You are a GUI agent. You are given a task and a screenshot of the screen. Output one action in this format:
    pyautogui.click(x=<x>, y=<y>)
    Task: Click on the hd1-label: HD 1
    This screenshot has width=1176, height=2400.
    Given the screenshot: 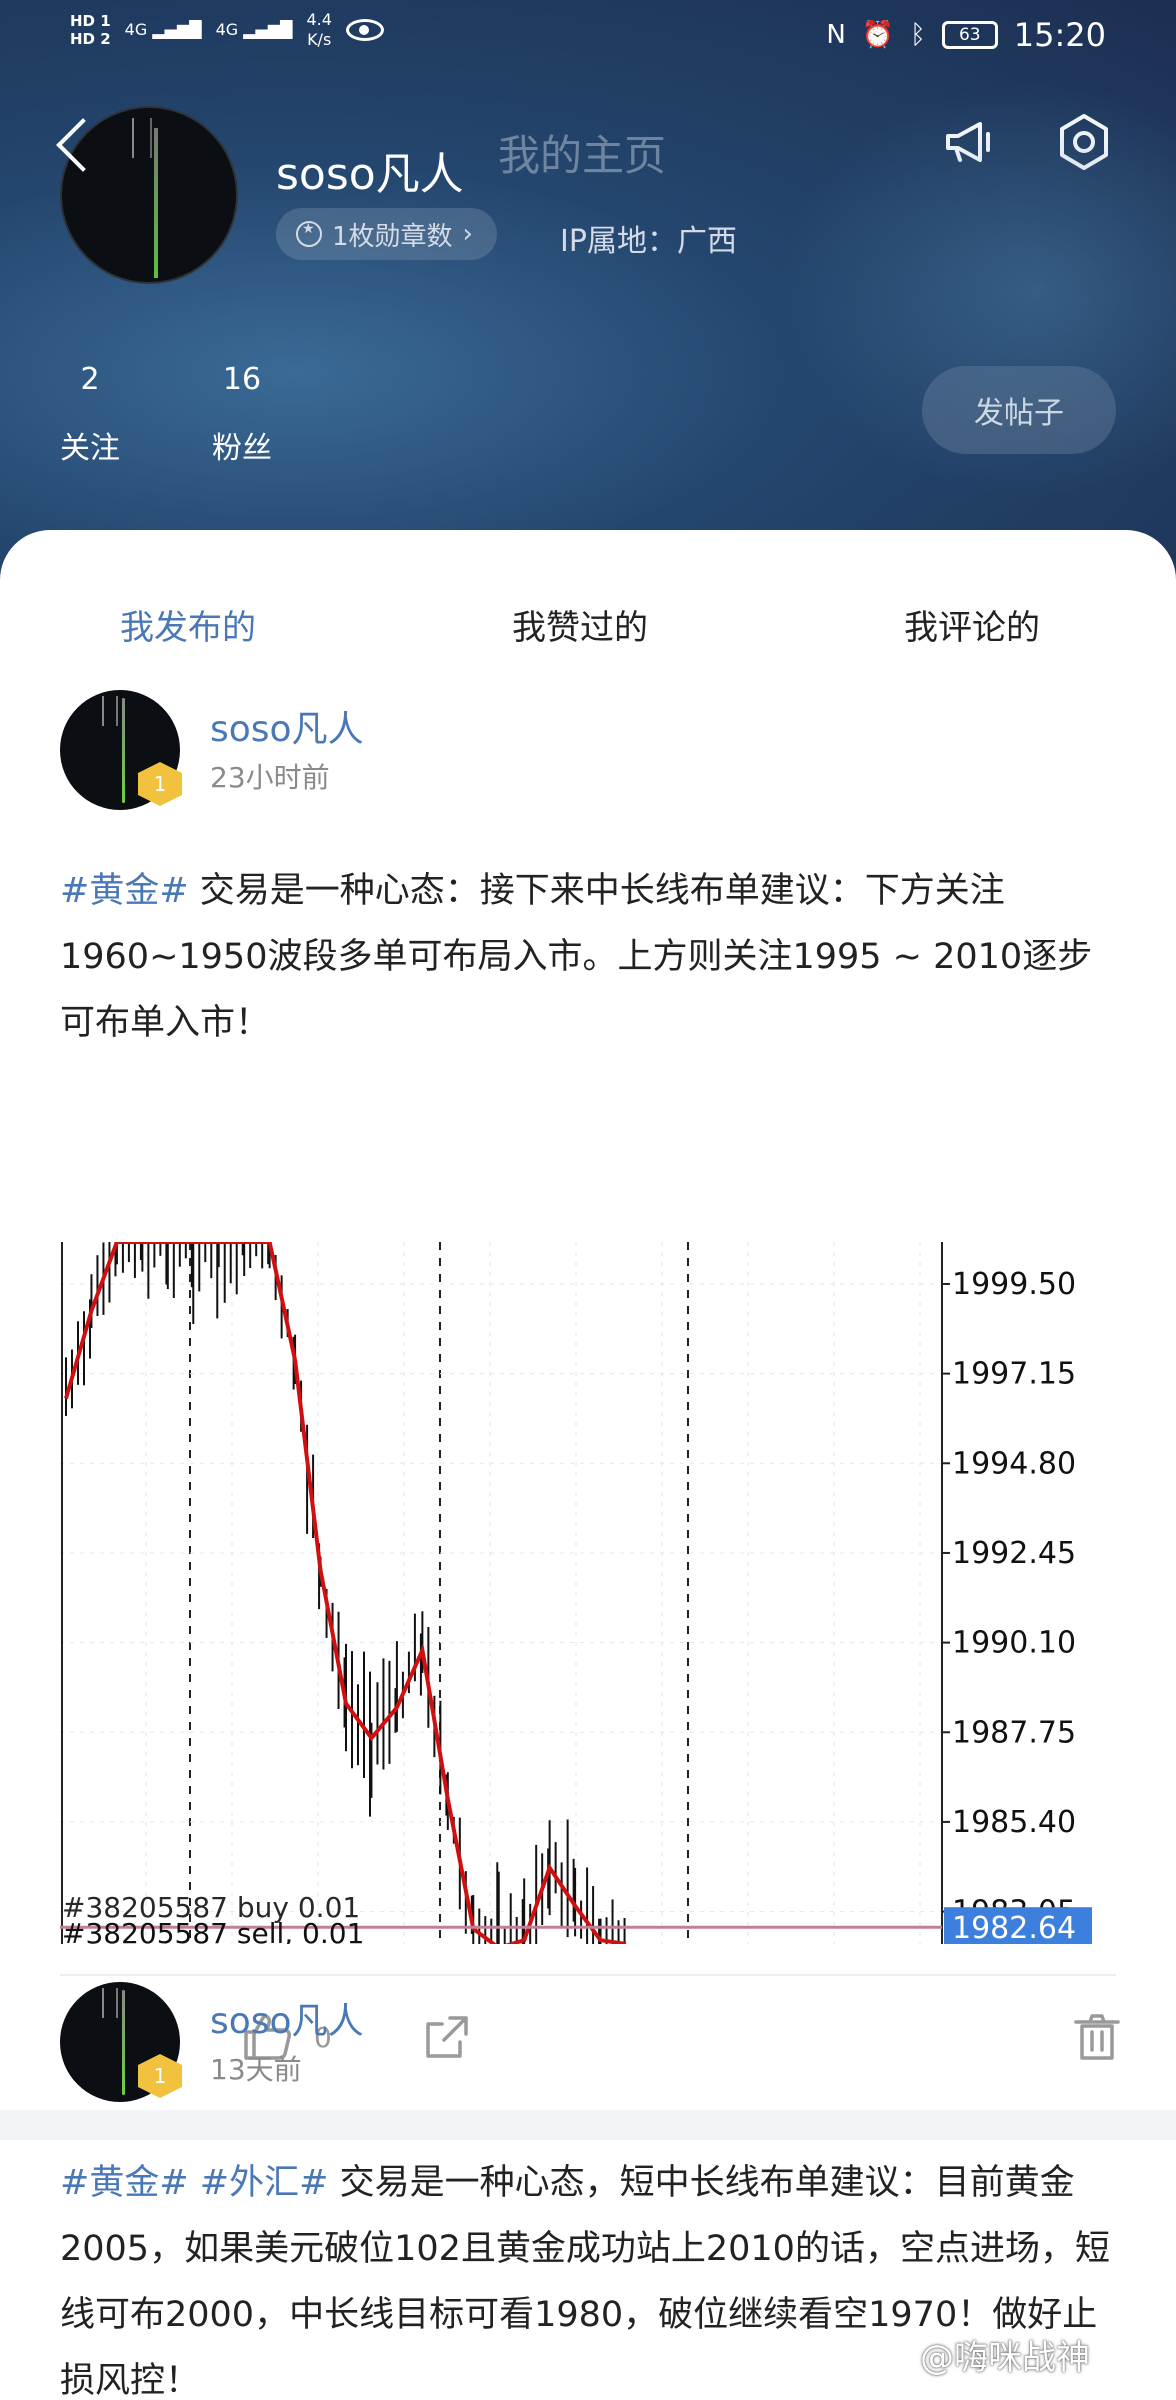 What is the action you would take?
    pyautogui.click(x=90, y=21)
    